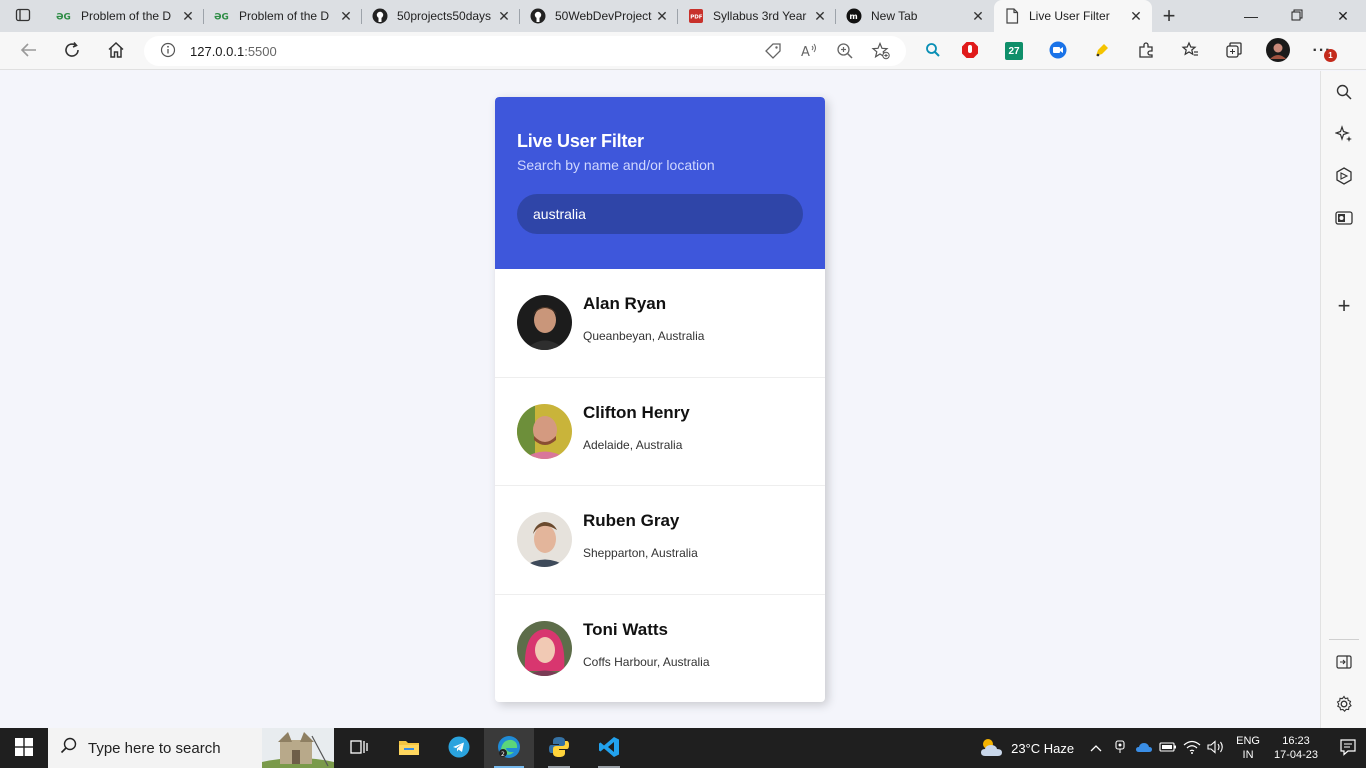 Image resolution: width=1366 pixels, height=768 pixels. Describe the element at coordinates (525, 51) in the screenshot. I see `address-bar: 127.0.0.1:5500 A` at that location.